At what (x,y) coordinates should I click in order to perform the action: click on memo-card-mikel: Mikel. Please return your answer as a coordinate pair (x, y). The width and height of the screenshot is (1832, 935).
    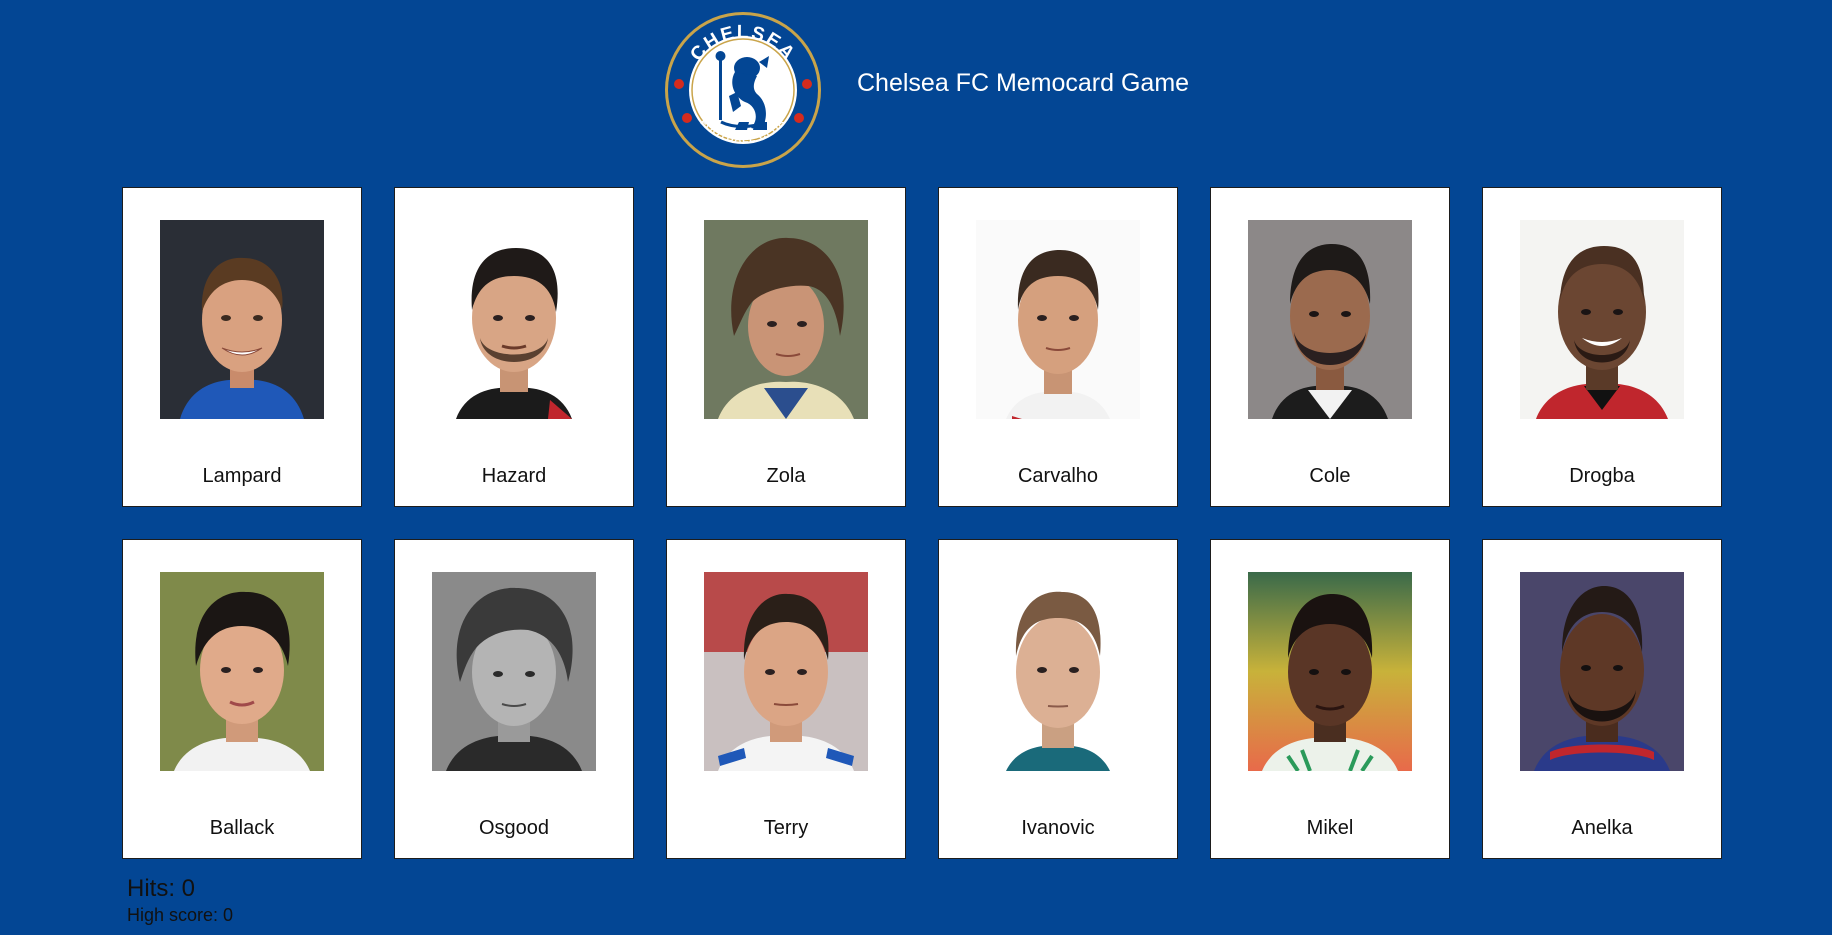
    Looking at the image, I should click on (1330, 699).